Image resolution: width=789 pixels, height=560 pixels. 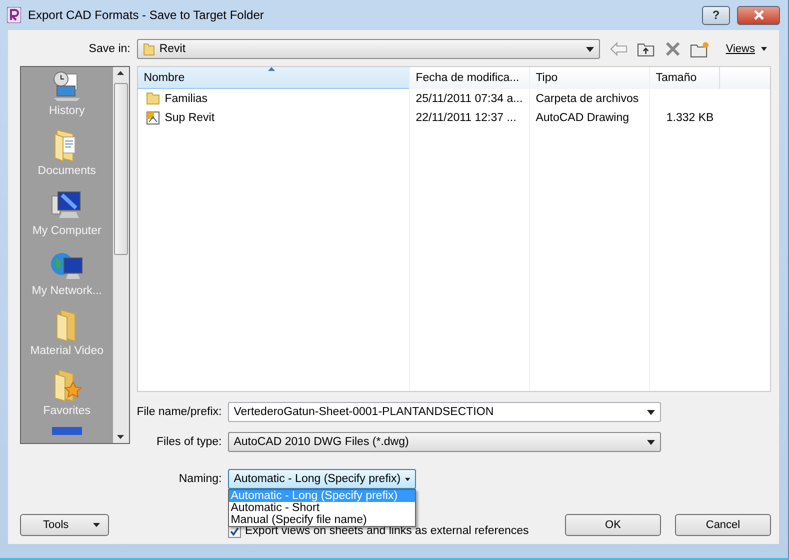 What do you see at coordinates (200, 479) in the screenshot?
I see `naming-label: Naming:` at bounding box center [200, 479].